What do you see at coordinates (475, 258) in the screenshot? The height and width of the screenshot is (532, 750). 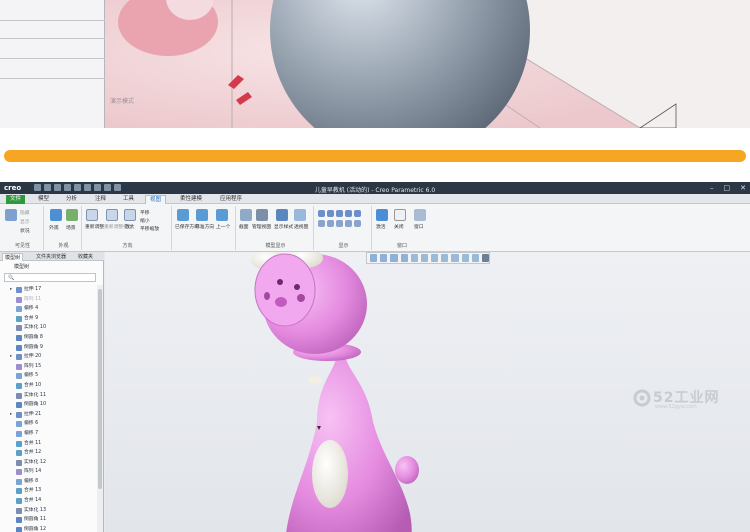 I see `spin-center-toolbar-icon` at bounding box center [475, 258].